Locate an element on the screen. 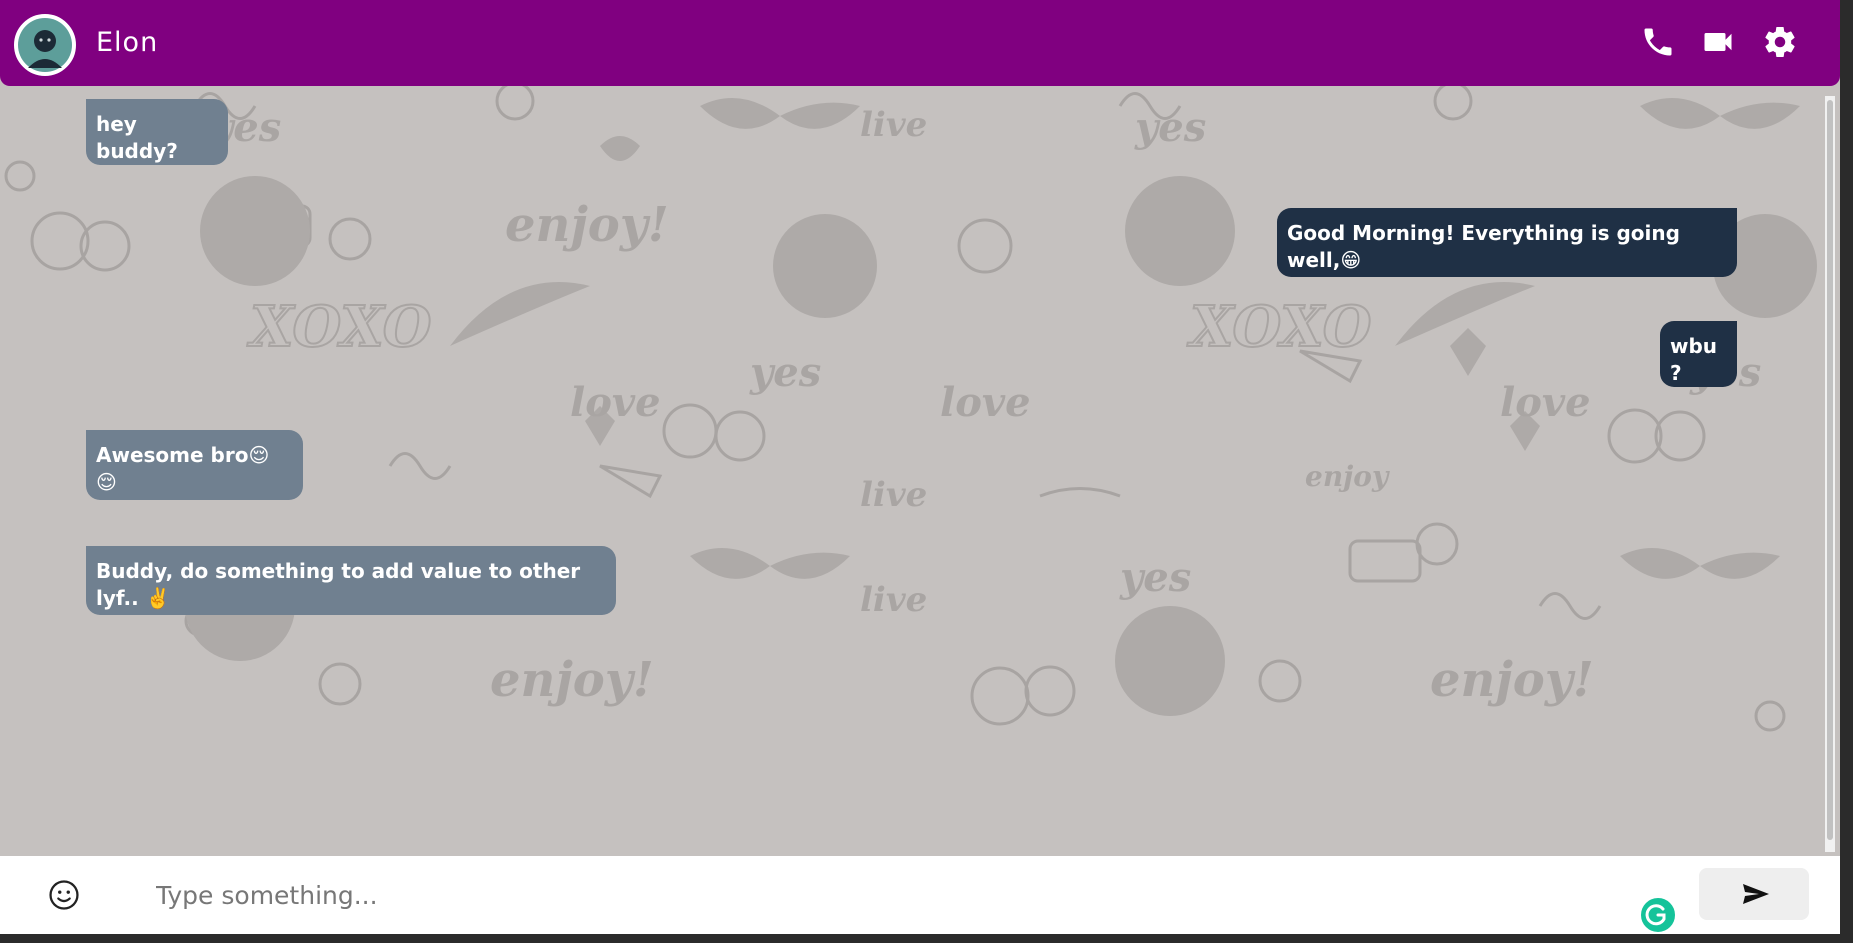 This screenshot has height=943, width=1853. video-camera-icon is located at coordinates (1718, 42).